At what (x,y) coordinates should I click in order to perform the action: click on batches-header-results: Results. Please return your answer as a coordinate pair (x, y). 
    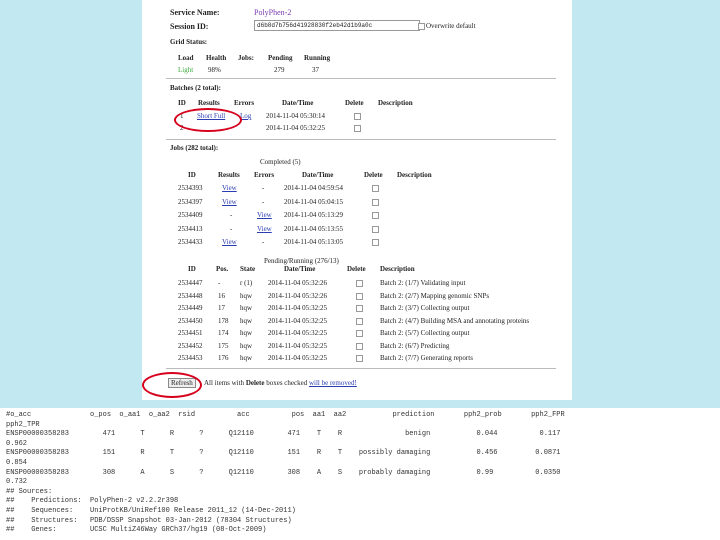
    Looking at the image, I should click on (209, 103).